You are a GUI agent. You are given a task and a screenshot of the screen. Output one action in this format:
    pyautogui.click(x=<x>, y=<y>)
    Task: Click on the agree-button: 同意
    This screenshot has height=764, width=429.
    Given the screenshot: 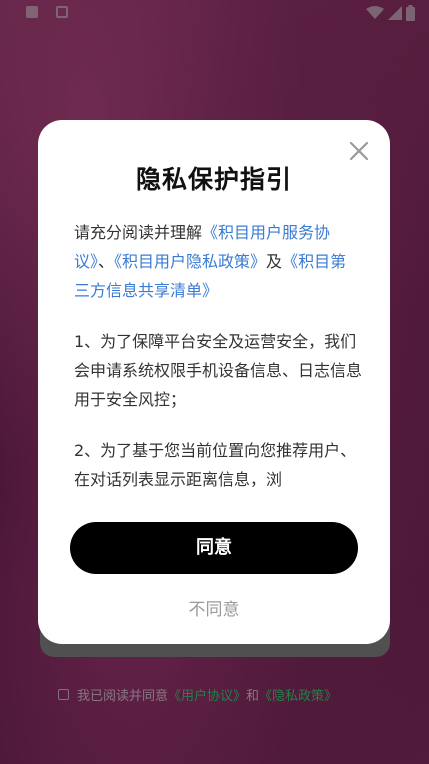 What is the action you would take?
    pyautogui.click(x=214, y=548)
    